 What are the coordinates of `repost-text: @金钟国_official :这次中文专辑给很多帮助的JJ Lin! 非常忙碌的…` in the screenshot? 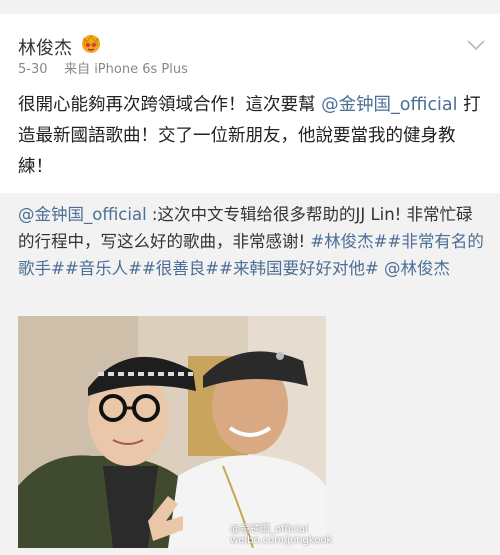 It's located at (253, 241).